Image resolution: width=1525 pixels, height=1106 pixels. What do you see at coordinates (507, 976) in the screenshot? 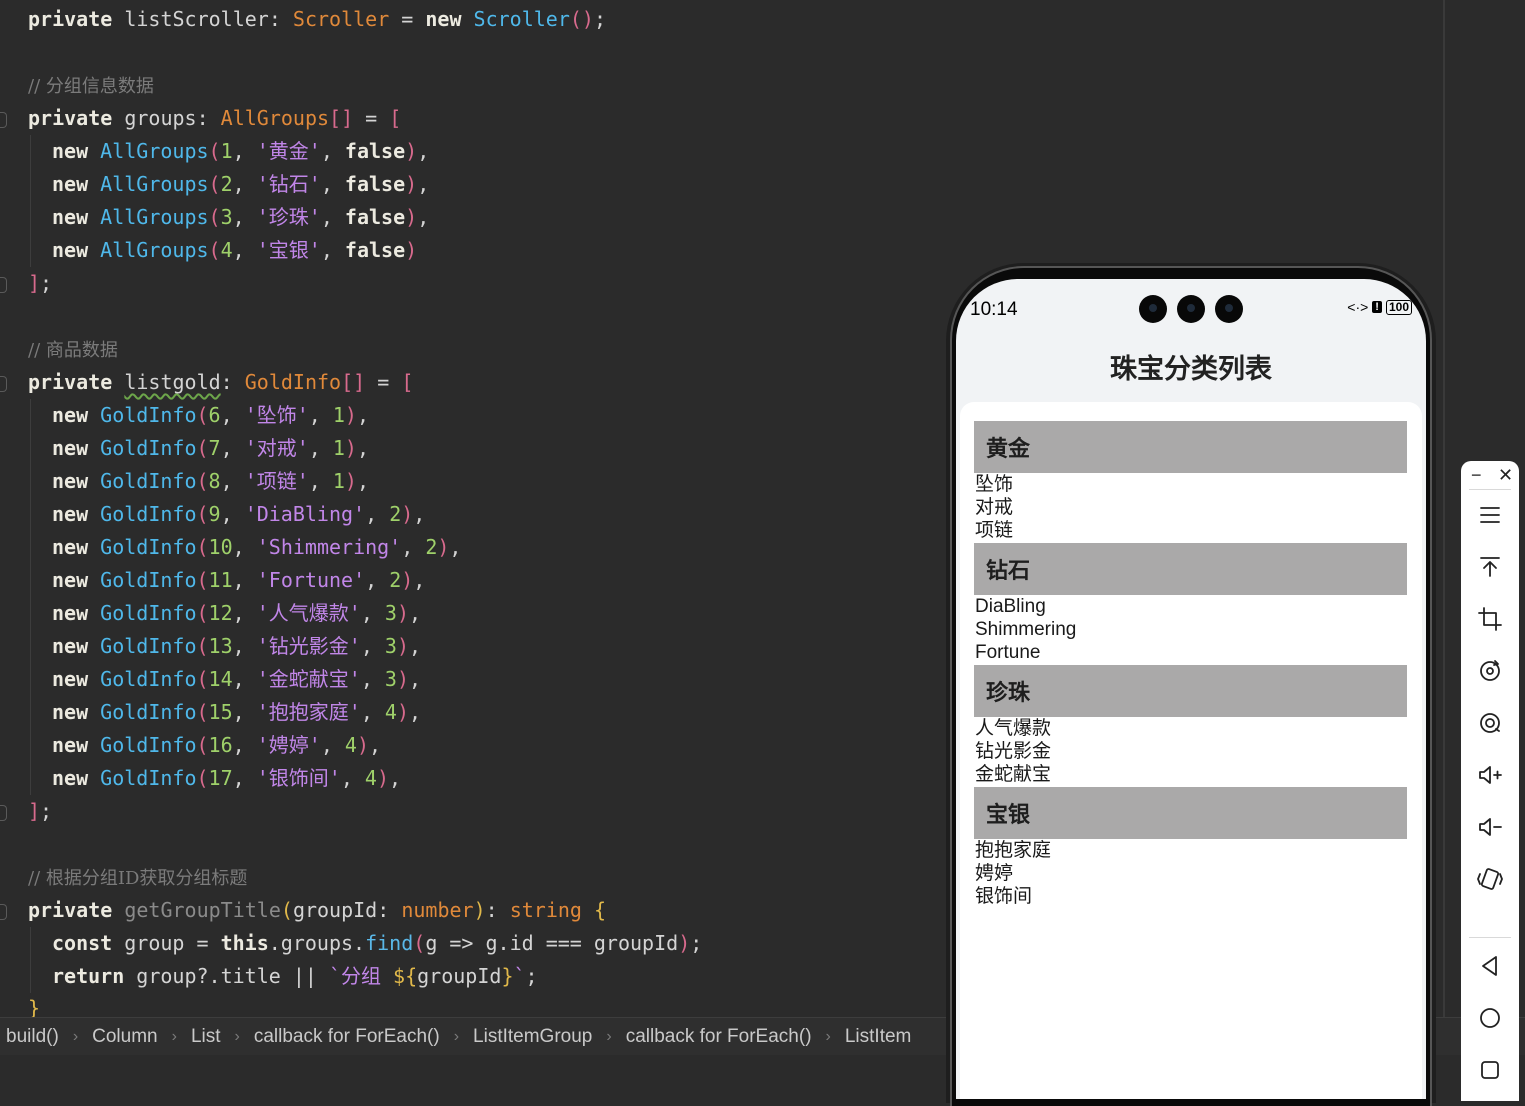
I see `code-token: }` at bounding box center [507, 976].